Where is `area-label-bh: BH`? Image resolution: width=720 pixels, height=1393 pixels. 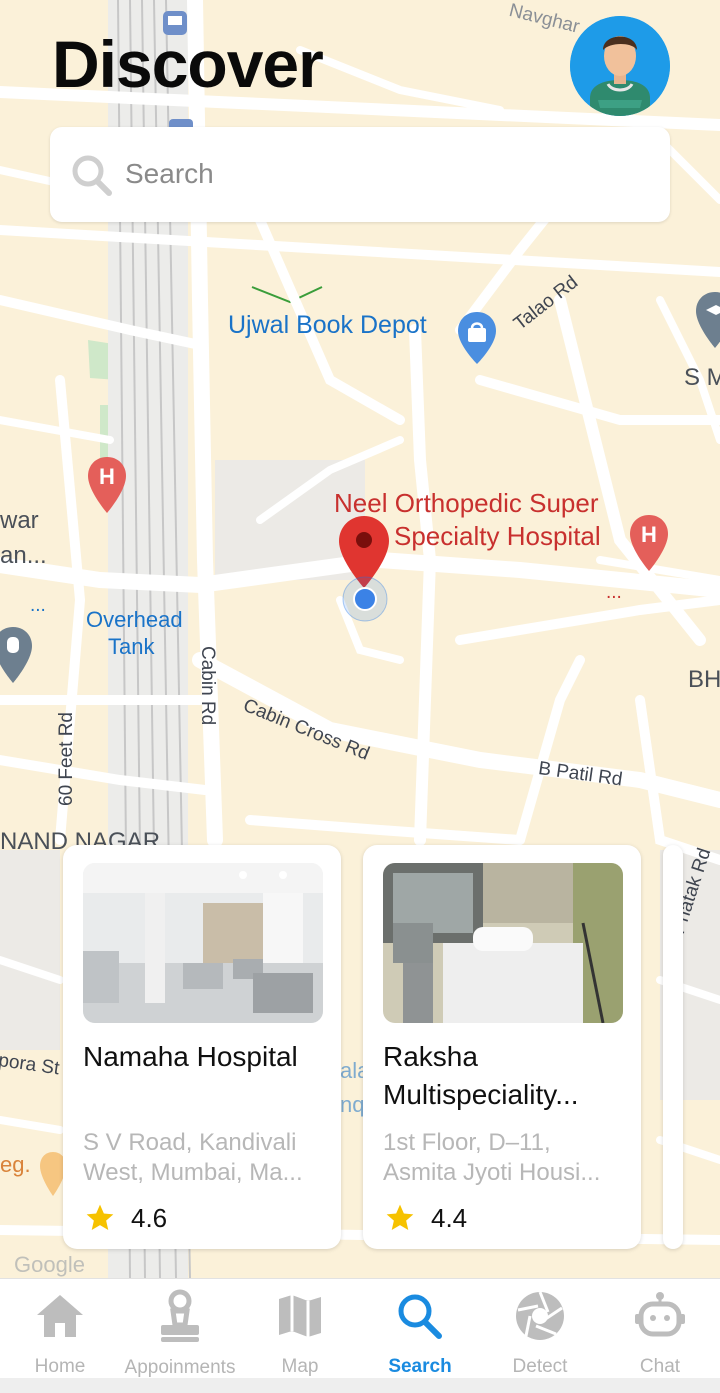 area-label-bh: BH is located at coordinates (704, 679).